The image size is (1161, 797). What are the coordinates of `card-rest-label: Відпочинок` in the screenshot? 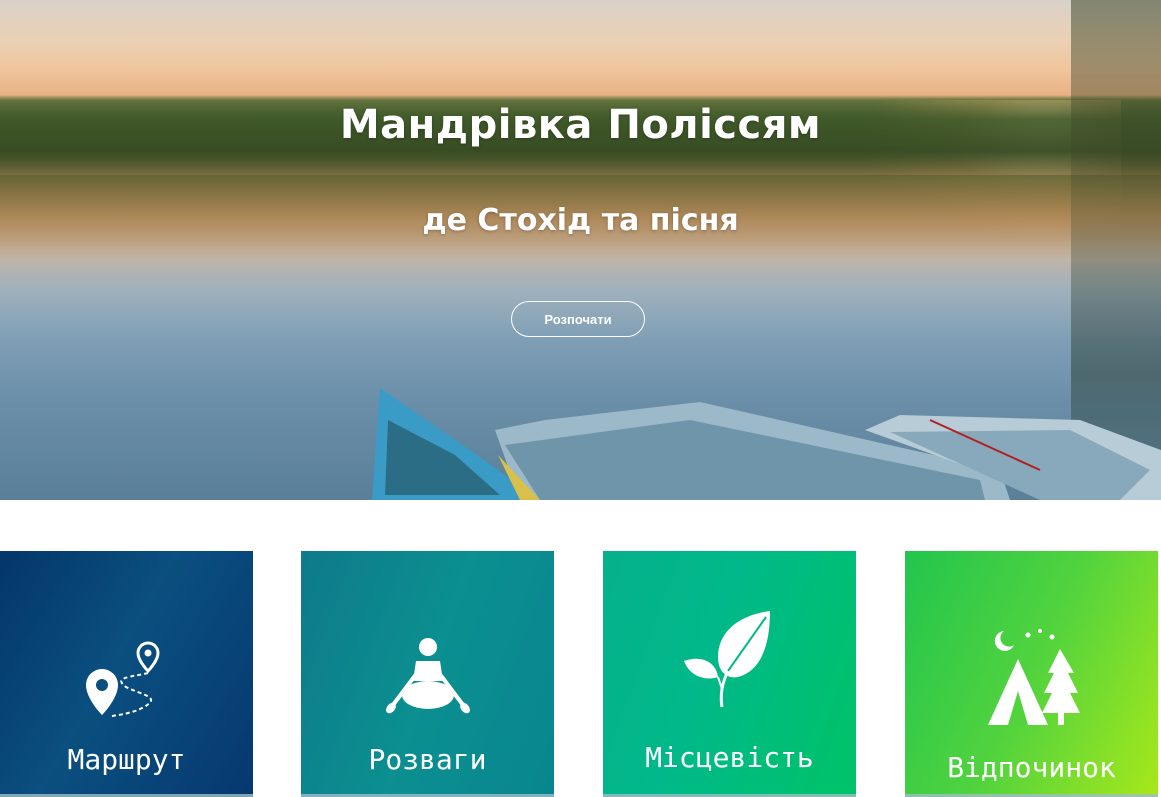 It's located at (1031, 767).